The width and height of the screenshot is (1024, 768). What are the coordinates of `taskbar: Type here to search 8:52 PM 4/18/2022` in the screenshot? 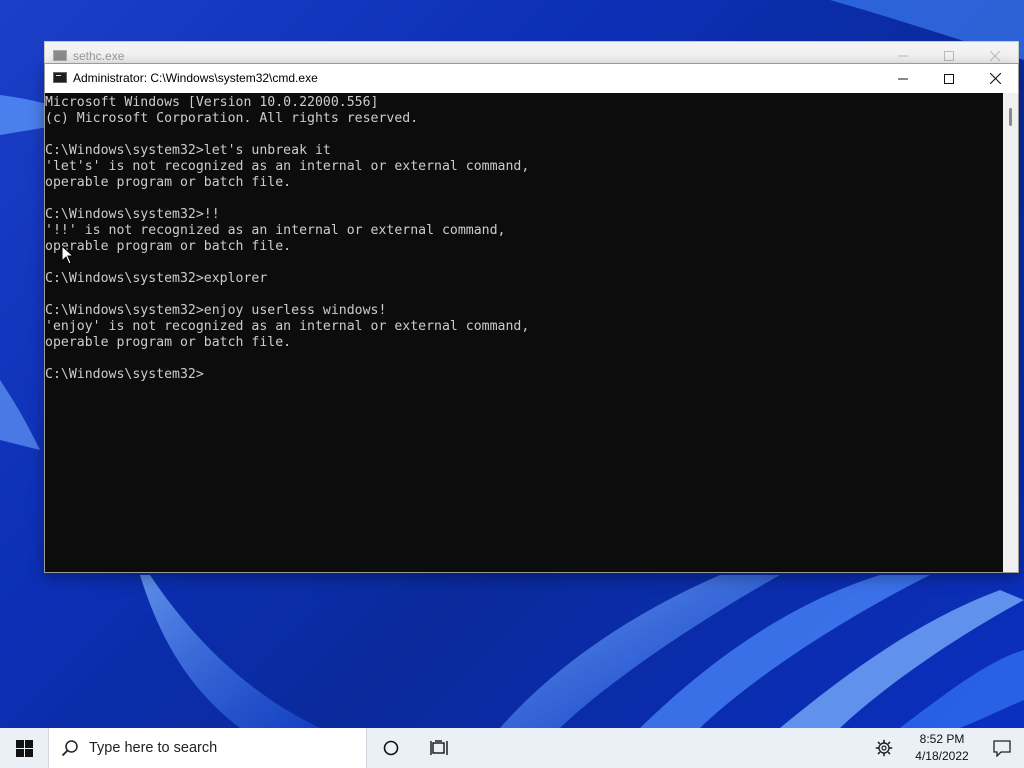 It's located at (512, 748).